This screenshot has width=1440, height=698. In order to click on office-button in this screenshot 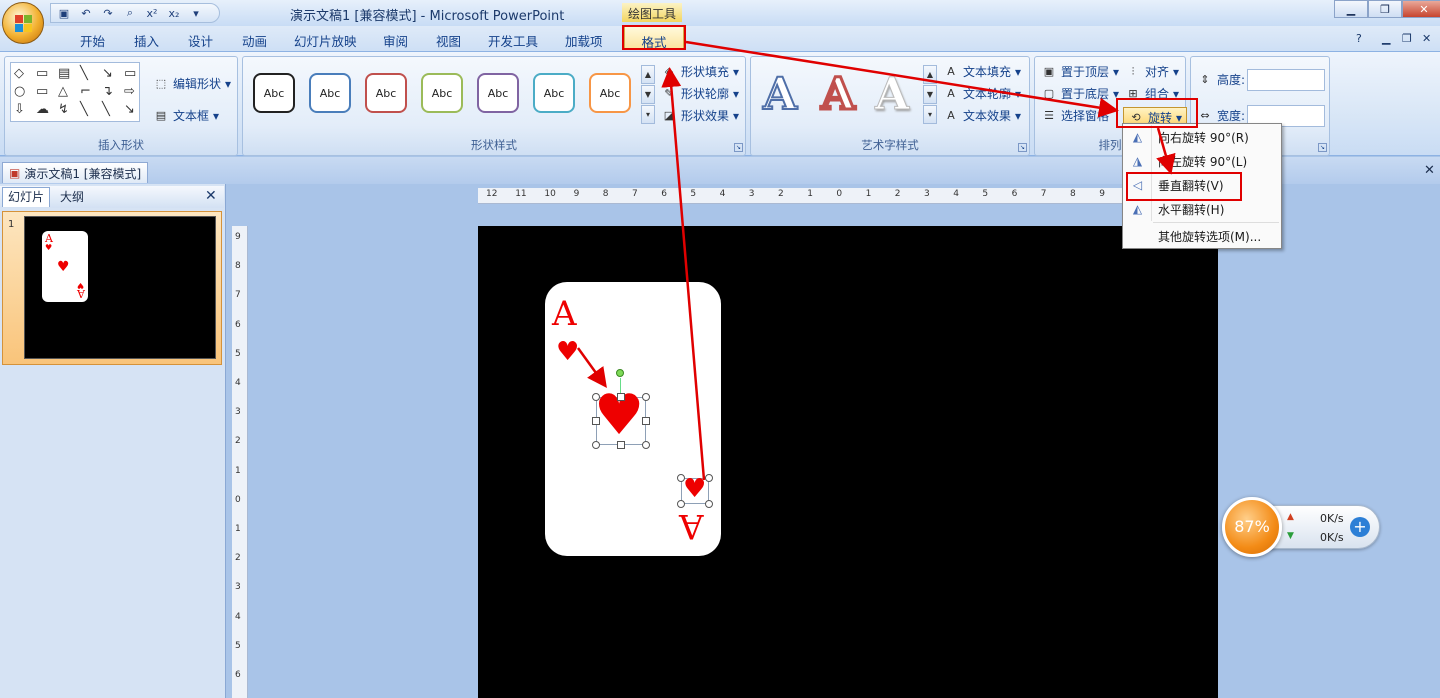, I will do `click(23, 23)`.